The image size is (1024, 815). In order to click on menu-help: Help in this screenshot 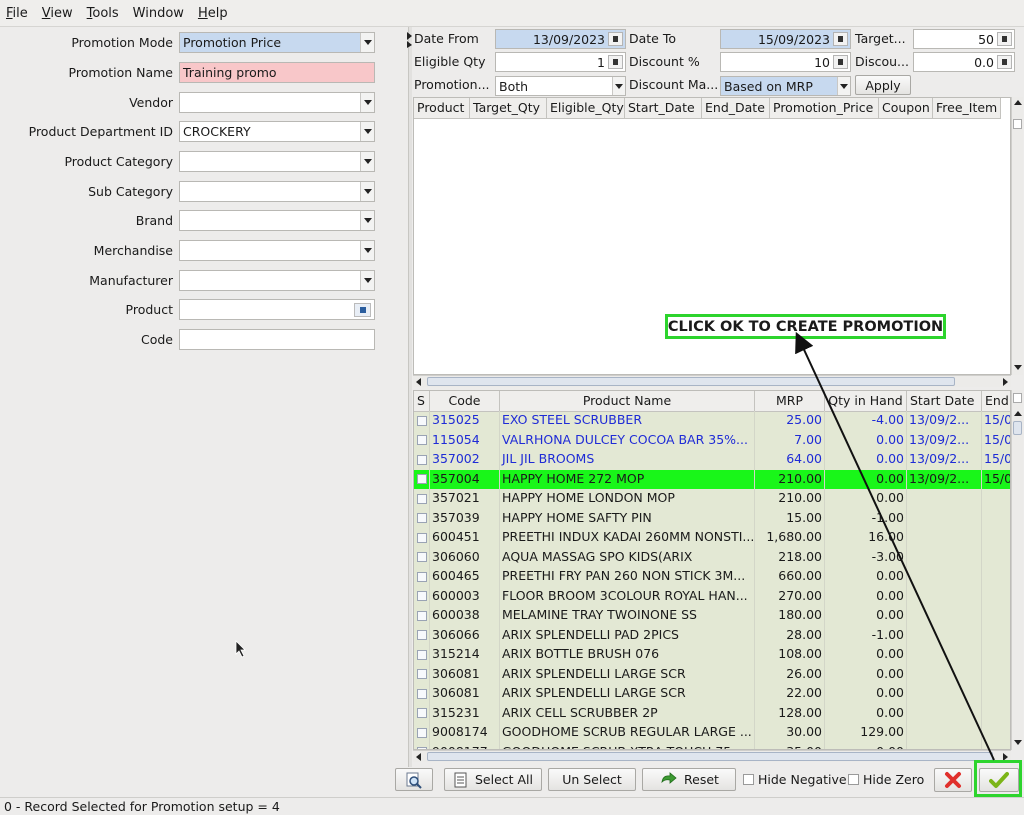, I will do `click(213, 13)`.